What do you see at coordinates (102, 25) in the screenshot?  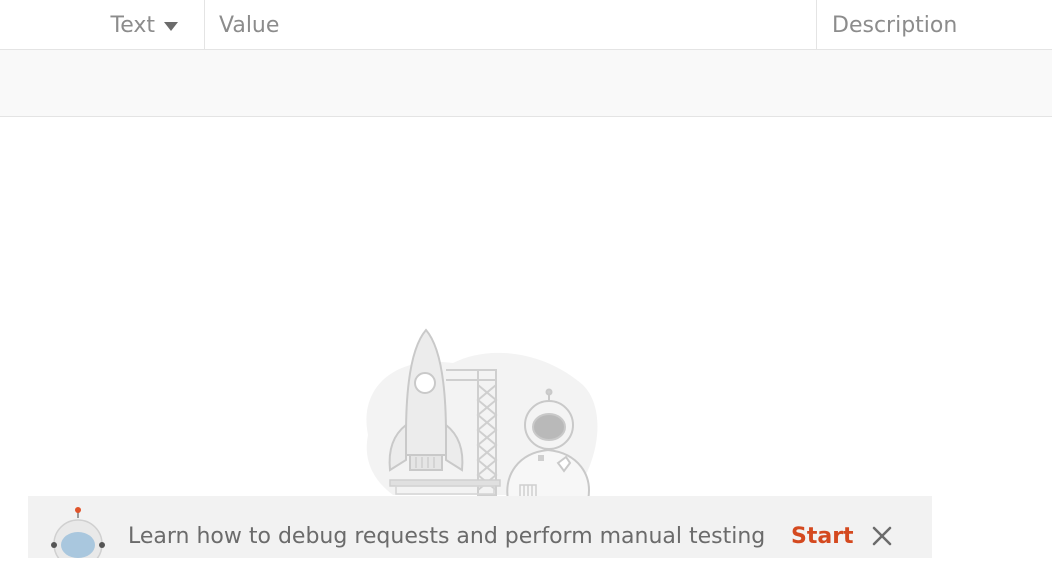 I see `type-column-header: Text` at bounding box center [102, 25].